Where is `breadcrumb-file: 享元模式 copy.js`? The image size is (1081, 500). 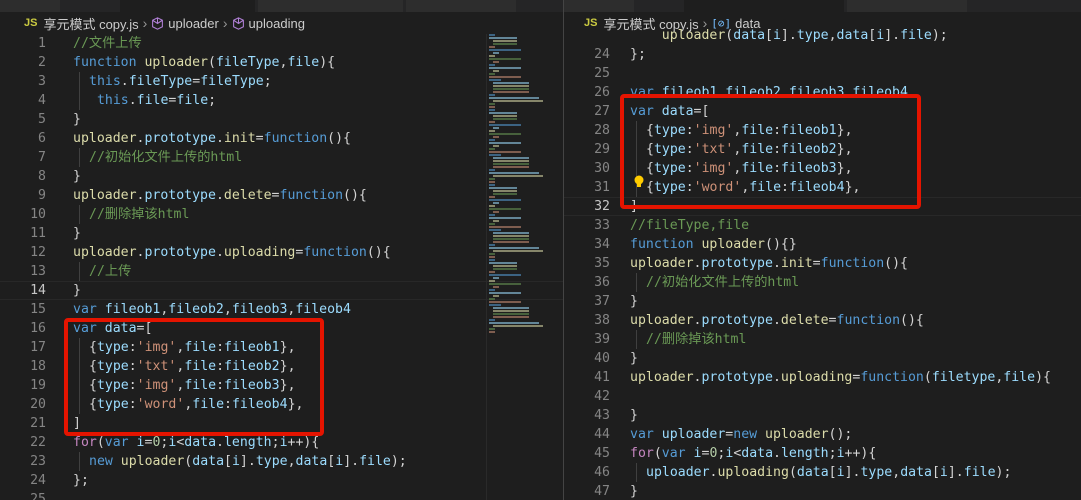
breadcrumb-file: 享元模式 copy.js is located at coordinates (90, 23).